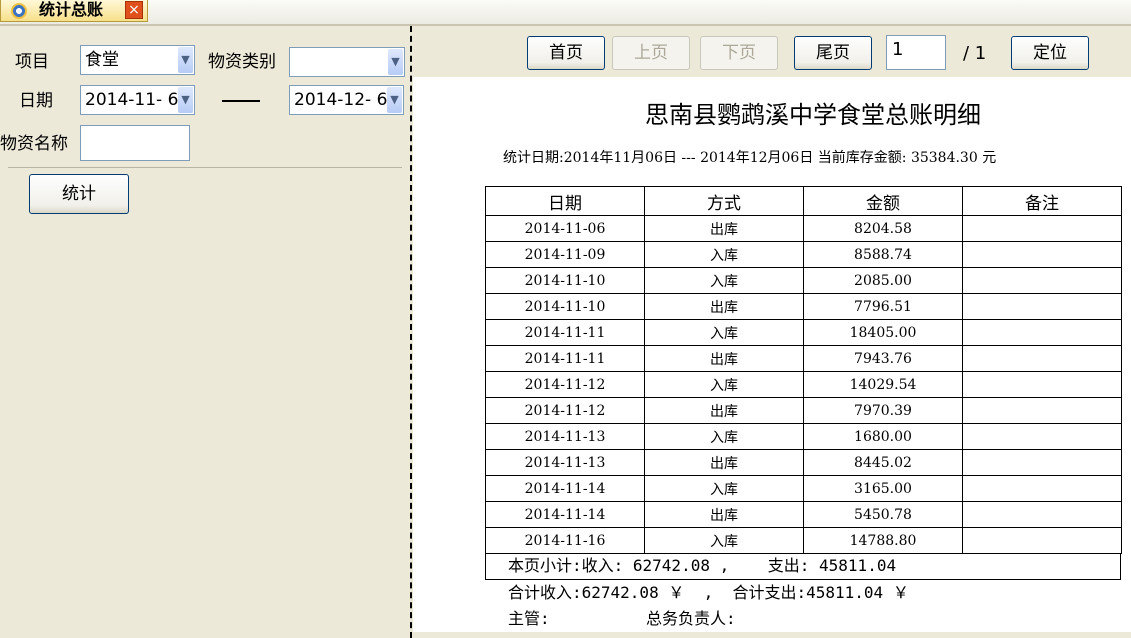  I want to click on cell-amount: 18405.00, so click(883, 332).